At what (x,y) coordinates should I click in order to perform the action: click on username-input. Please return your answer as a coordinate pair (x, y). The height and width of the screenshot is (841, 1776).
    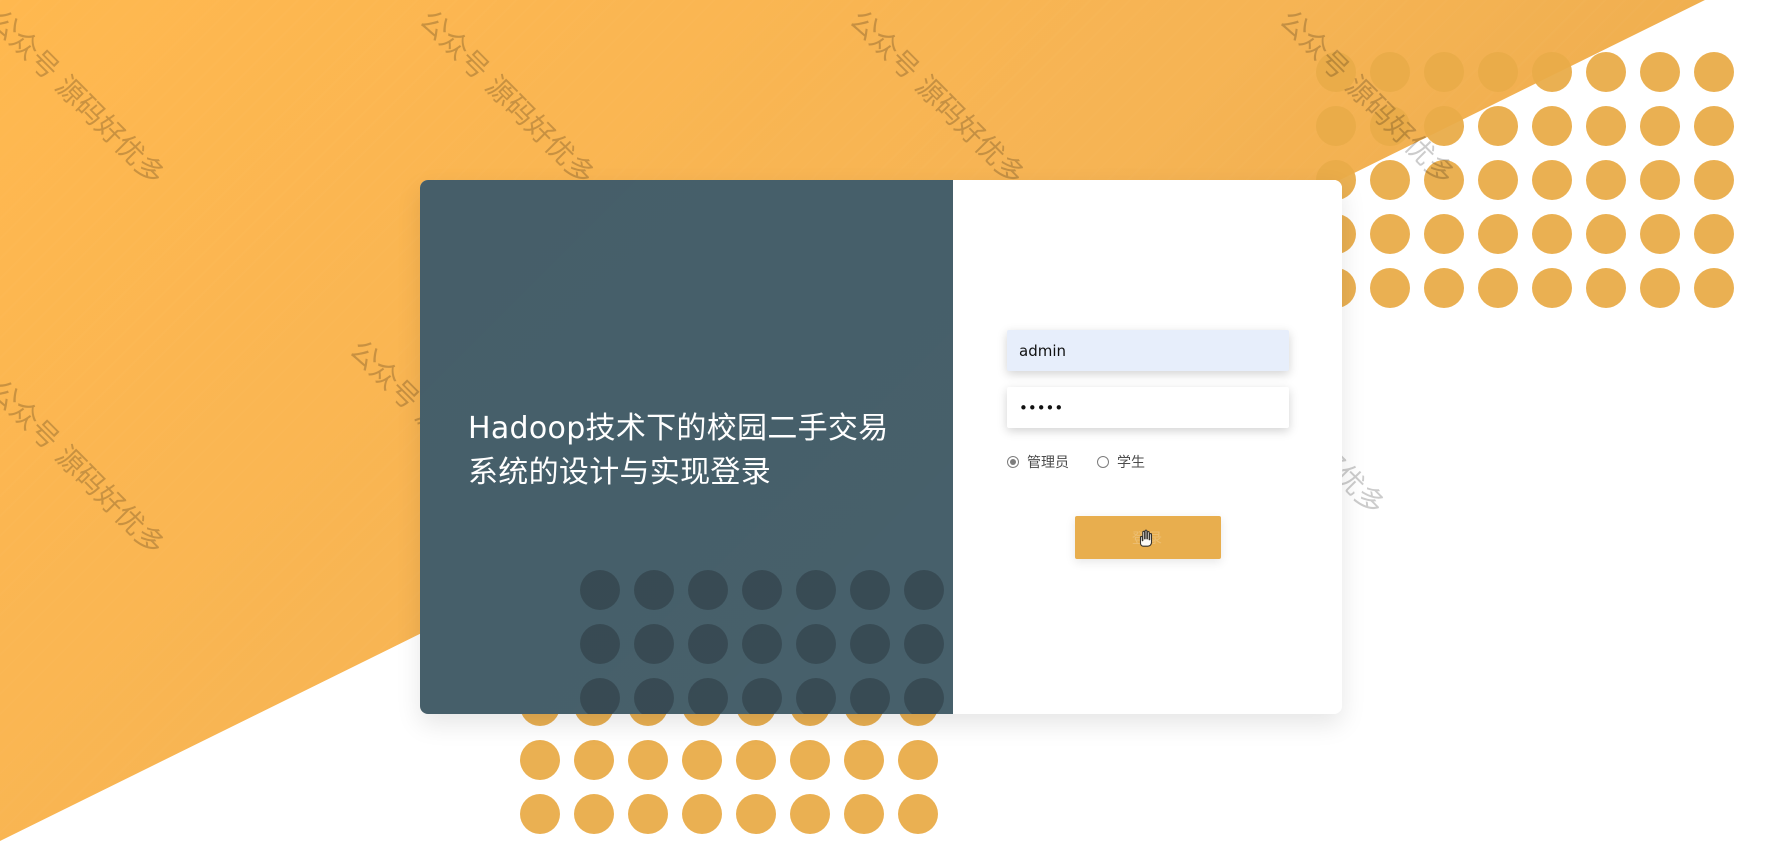
    Looking at the image, I should click on (1148, 350).